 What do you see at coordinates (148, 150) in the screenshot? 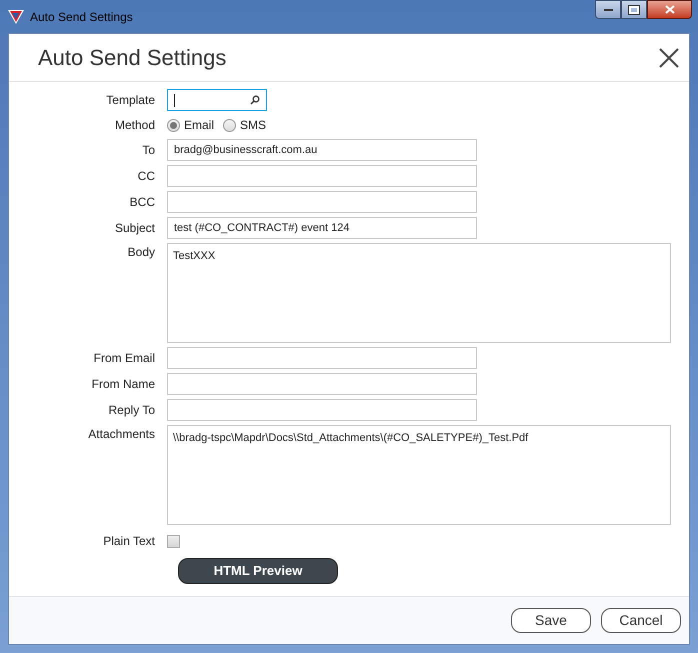
I see `field-label: To` at bounding box center [148, 150].